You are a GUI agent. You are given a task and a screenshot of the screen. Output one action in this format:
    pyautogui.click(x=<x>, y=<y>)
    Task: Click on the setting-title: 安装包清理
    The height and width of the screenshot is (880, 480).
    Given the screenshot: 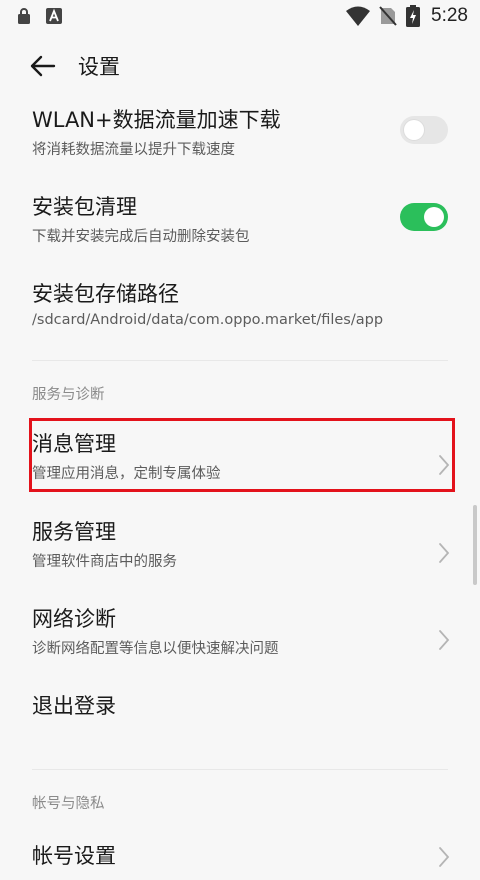 What is the action you would take?
    pyautogui.click(x=84, y=207)
    